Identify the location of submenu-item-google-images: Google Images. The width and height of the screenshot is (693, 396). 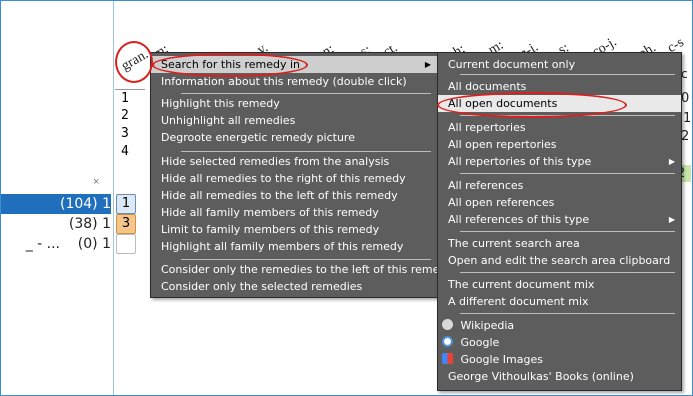
(559, 359).